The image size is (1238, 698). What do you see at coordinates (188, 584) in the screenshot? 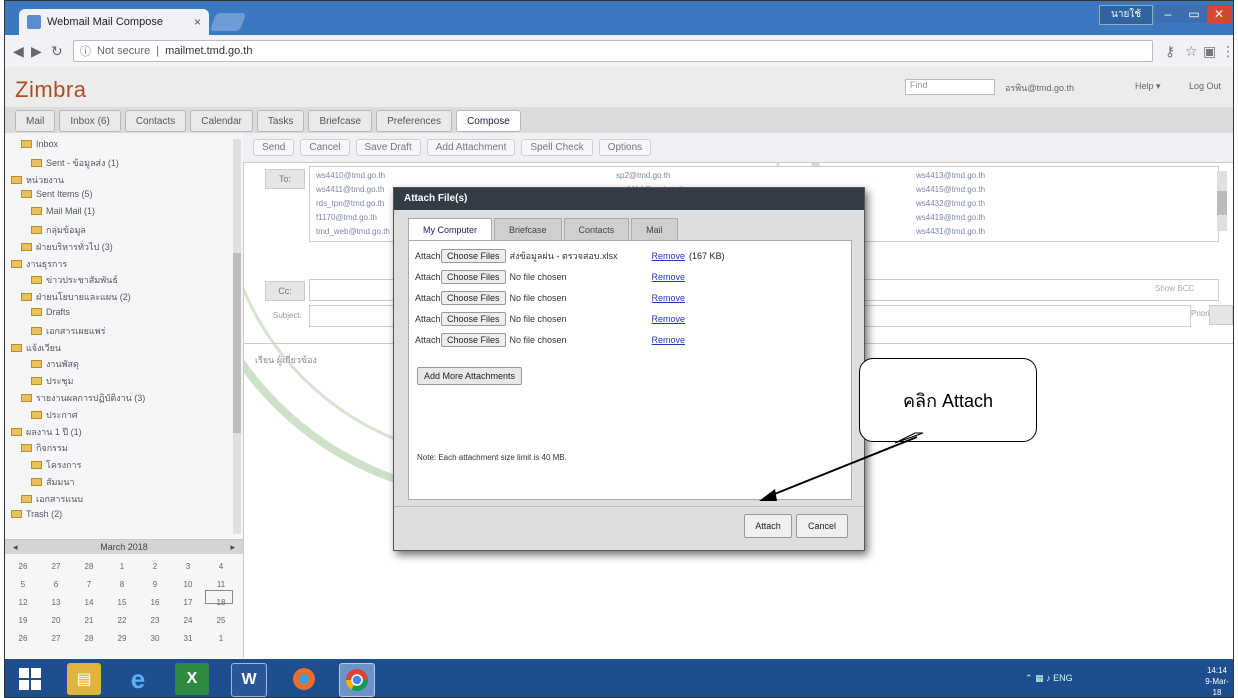
I see `calendar-day: 10` at bounding box center [188, 584].